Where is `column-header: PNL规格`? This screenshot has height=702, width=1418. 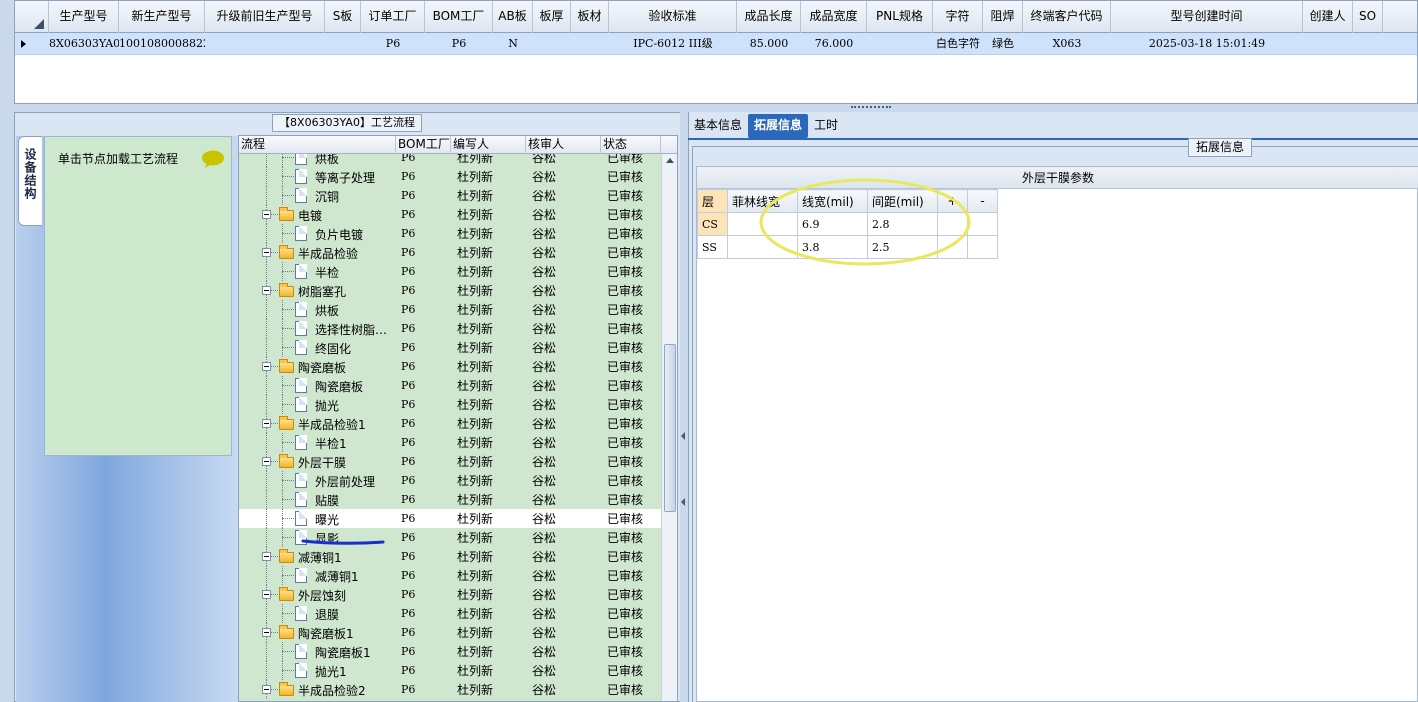 column-header: PNL规格 is located at coordinates (900, 17).